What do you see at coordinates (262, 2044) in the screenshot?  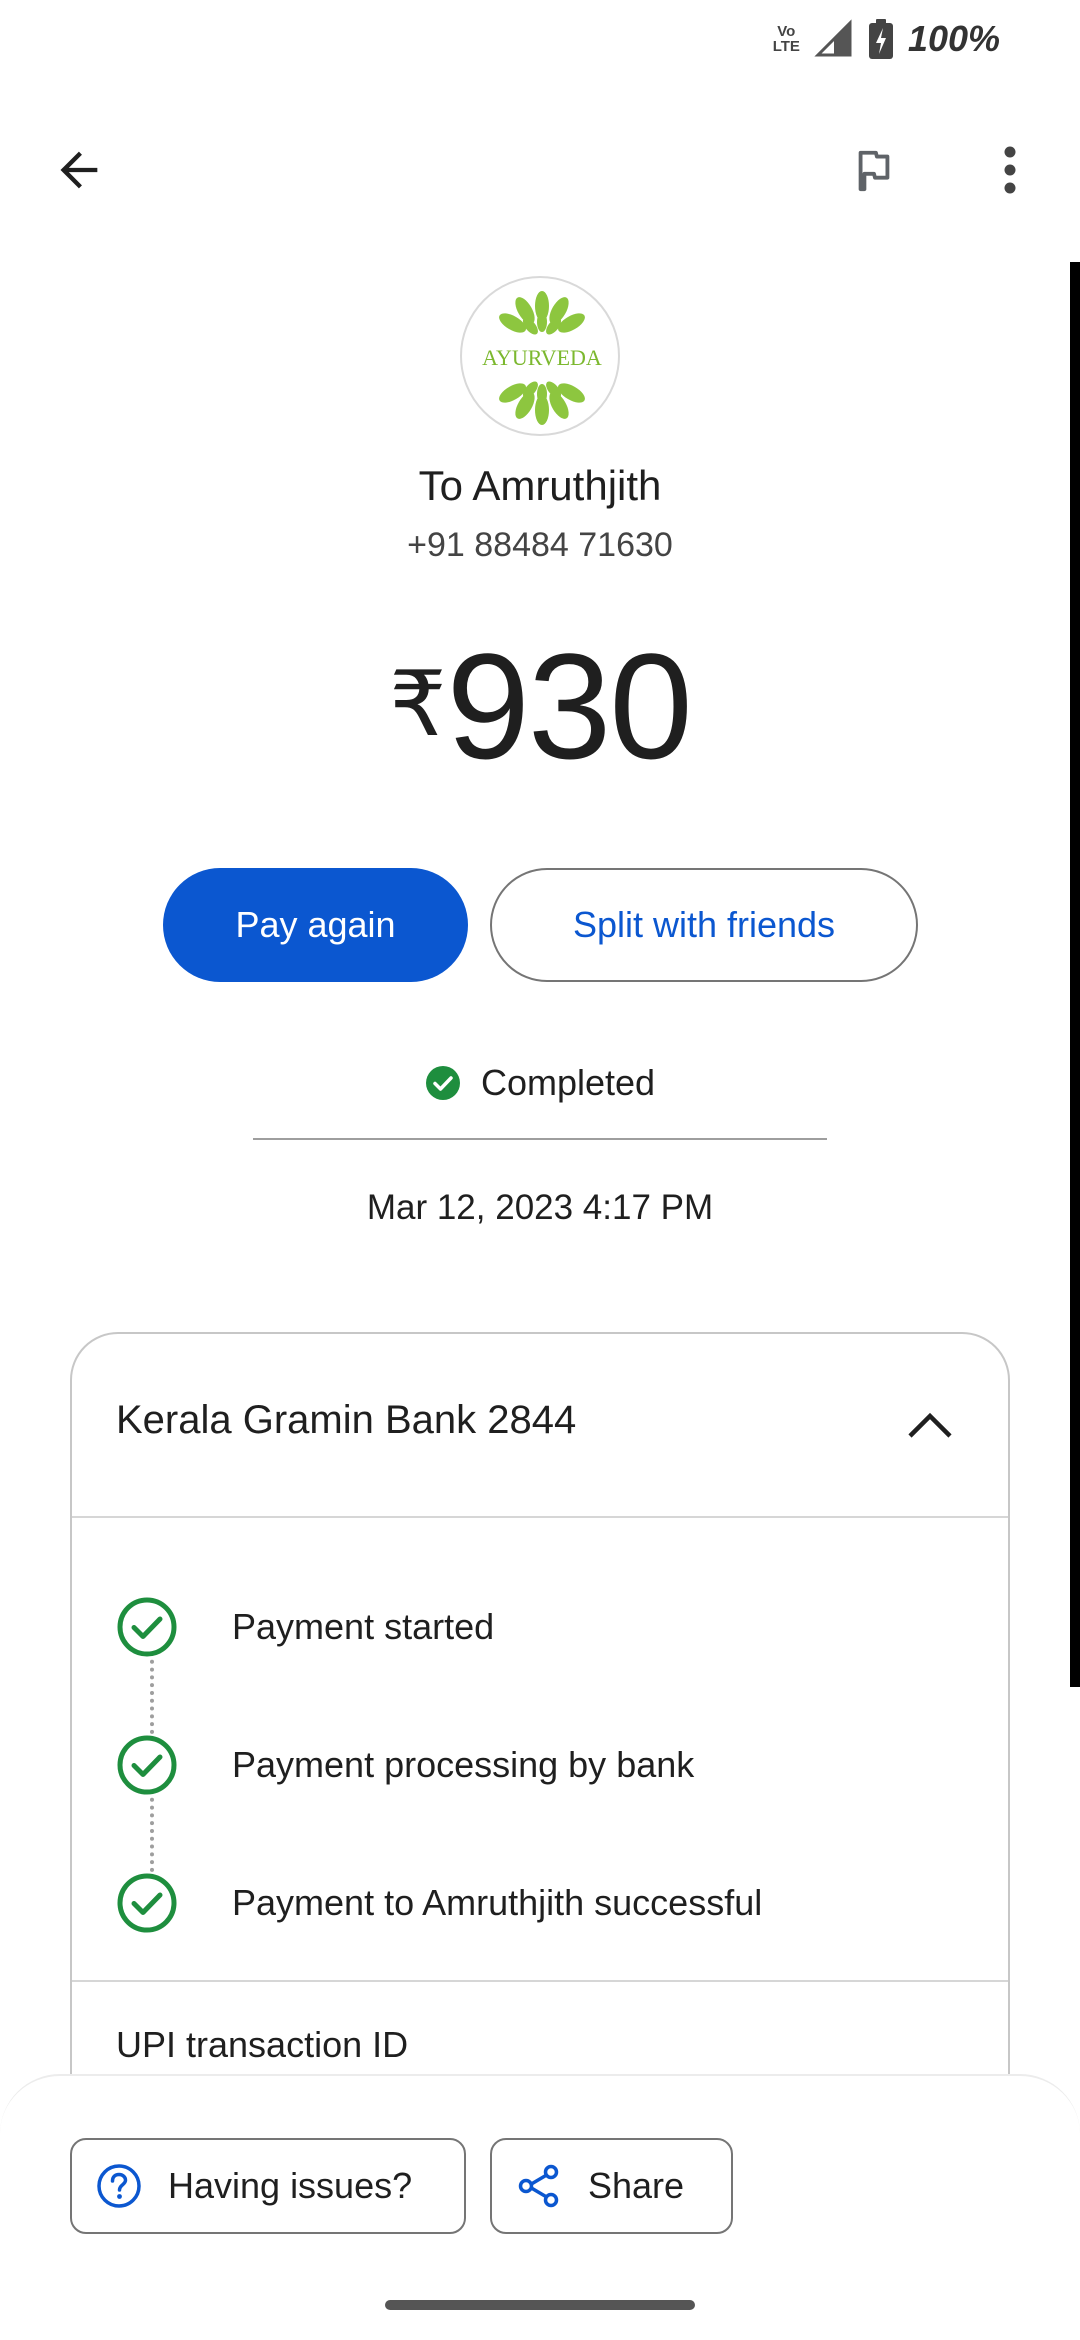 I see `upi-transaction-id-label: UPI transaction ID` at bounding box center [262, 2044].